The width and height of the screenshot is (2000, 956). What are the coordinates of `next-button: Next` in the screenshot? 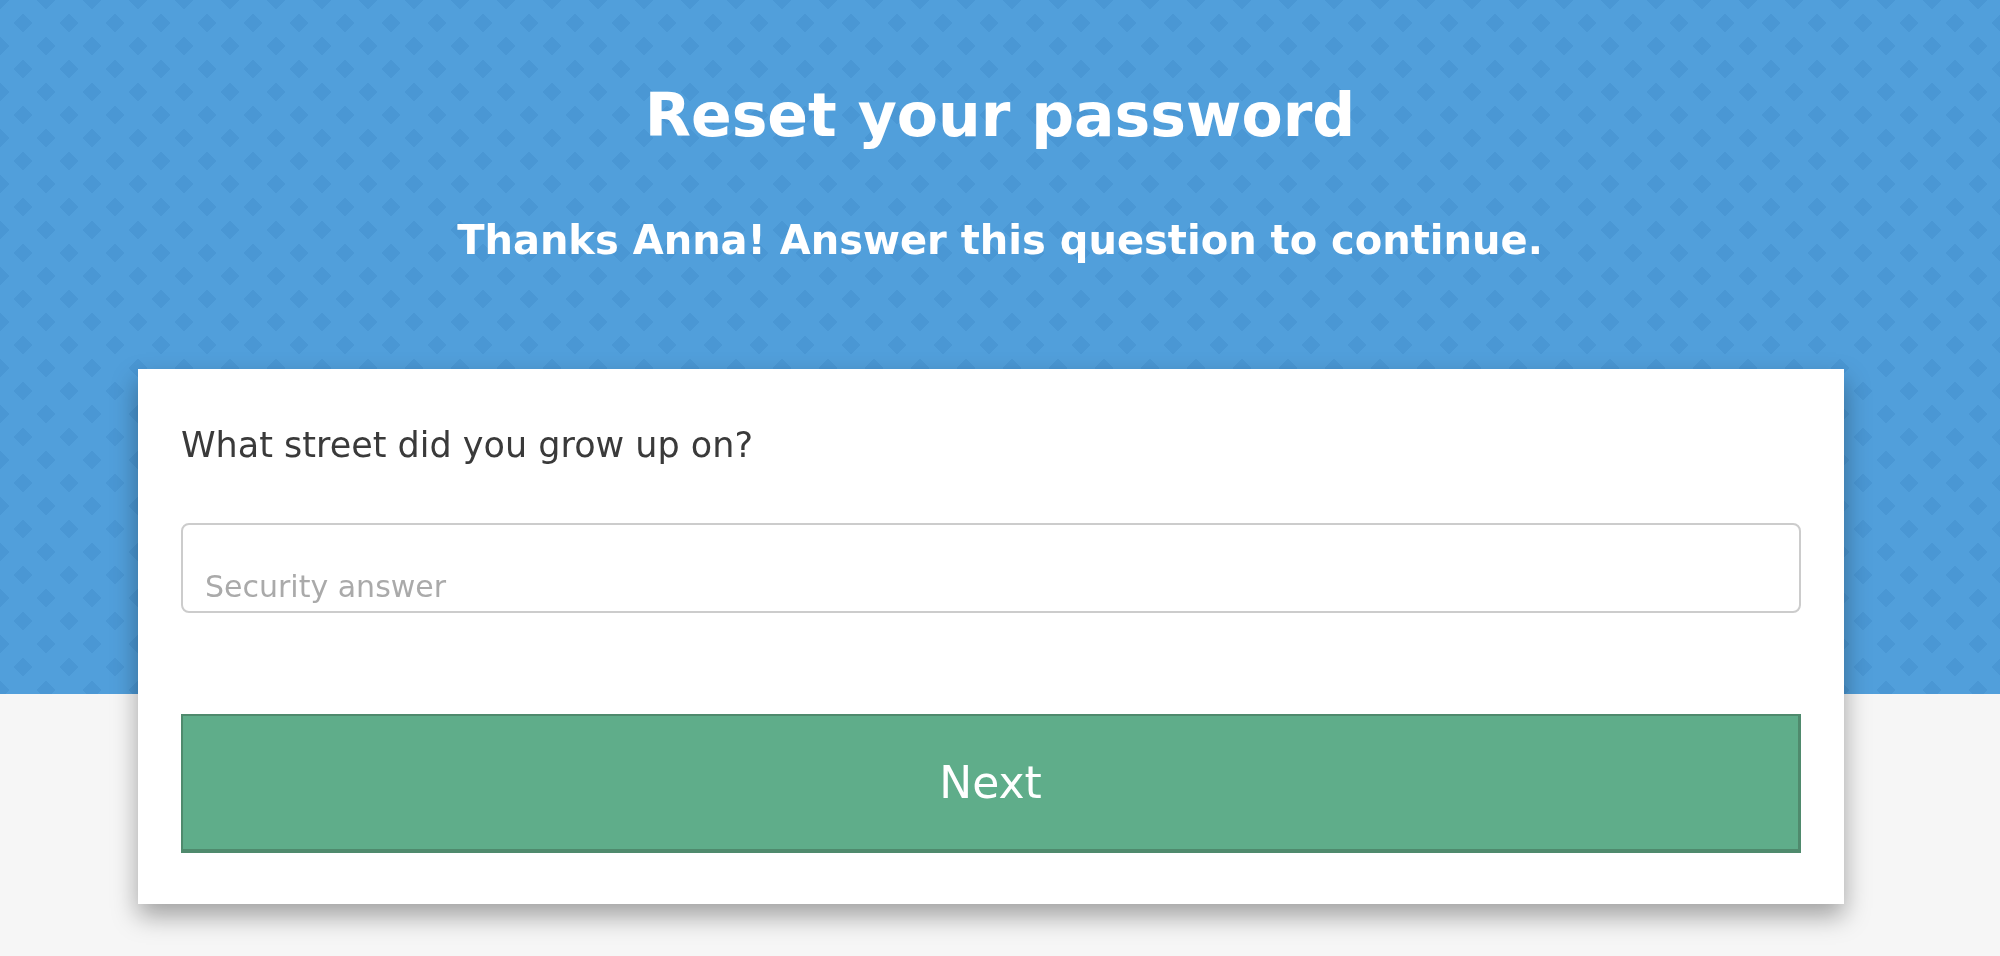 It's located at (991, 783).